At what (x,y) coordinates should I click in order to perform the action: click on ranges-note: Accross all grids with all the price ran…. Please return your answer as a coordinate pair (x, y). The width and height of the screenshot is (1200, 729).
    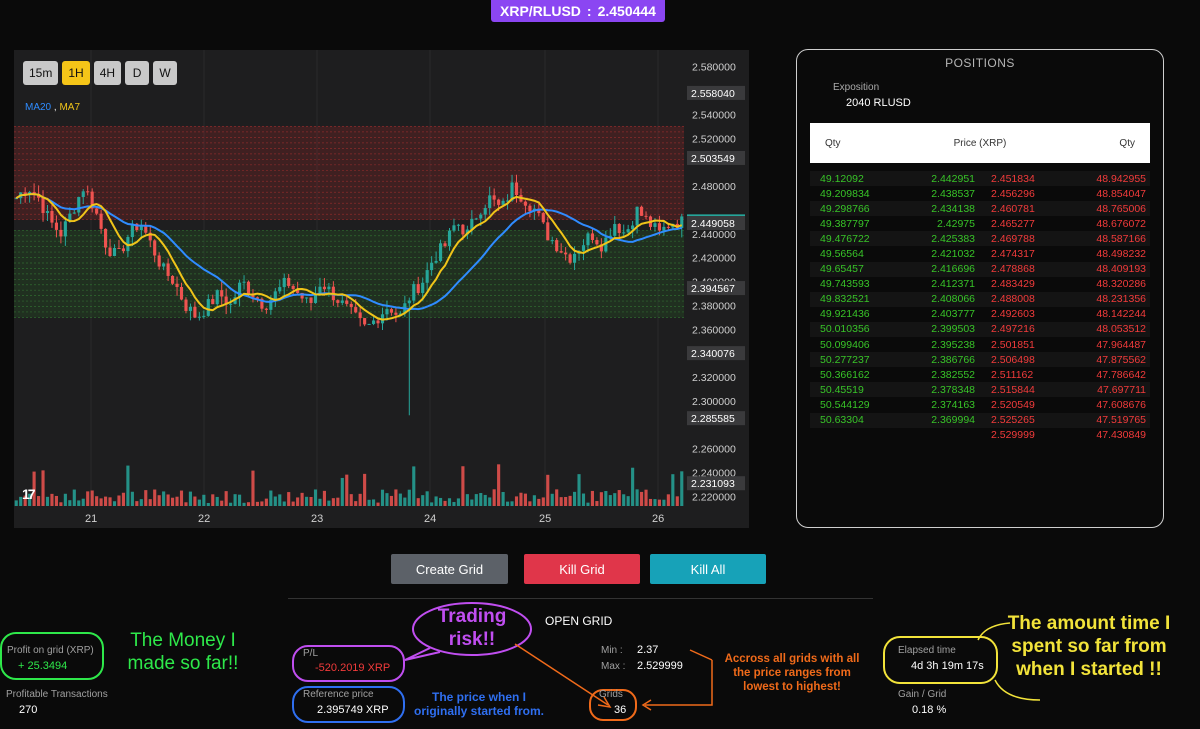
    Looking at the image, I should click on (792, 673).